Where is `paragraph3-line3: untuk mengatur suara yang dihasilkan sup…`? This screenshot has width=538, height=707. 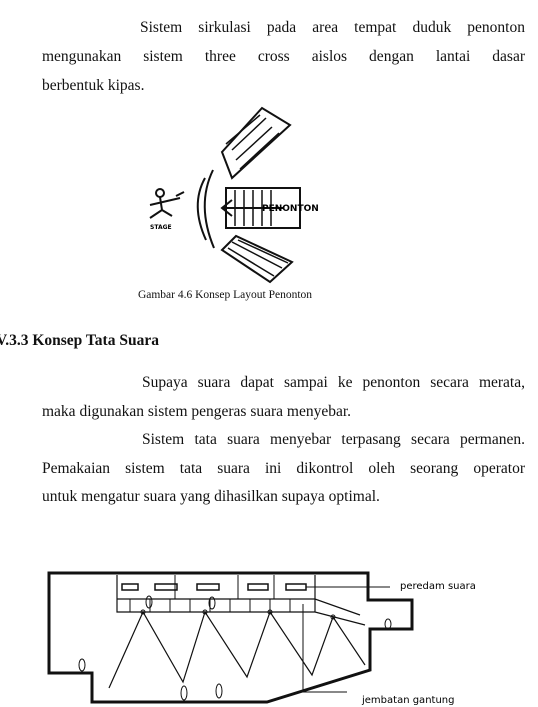 paragraph3-line3: untuk mengatur suara yang dihasilkan sup… is located at coordinates (211, 496).